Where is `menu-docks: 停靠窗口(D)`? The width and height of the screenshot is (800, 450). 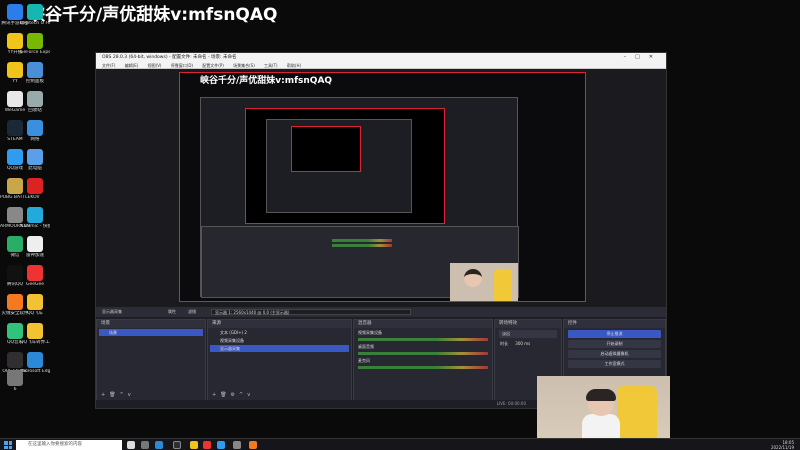 menu-docks: 停靠窗口(D) is located at coordinates (182, 65).